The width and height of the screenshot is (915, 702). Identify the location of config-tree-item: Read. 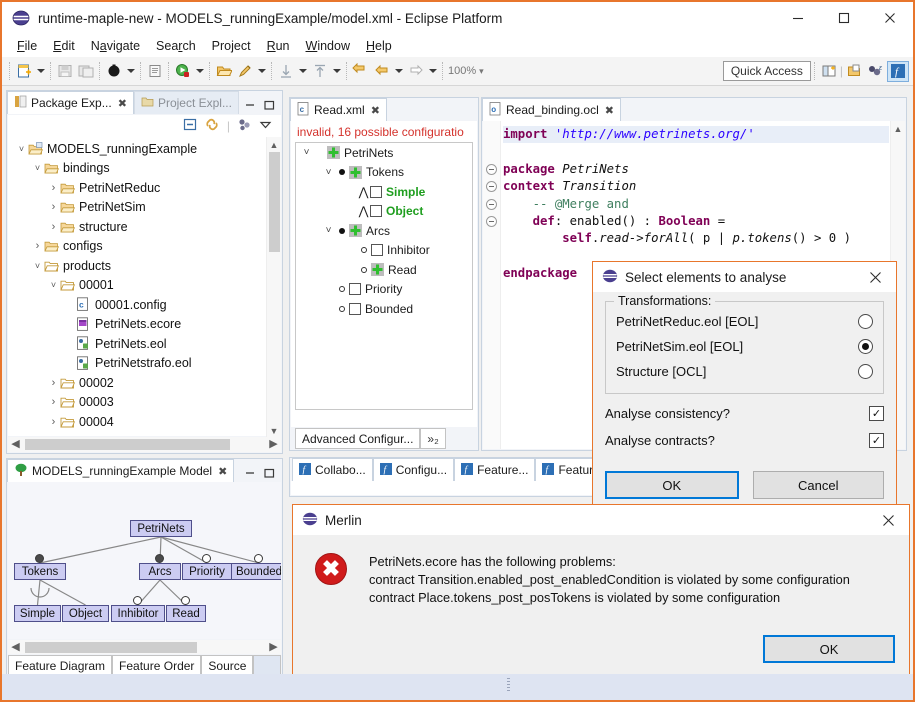
(384, 270).